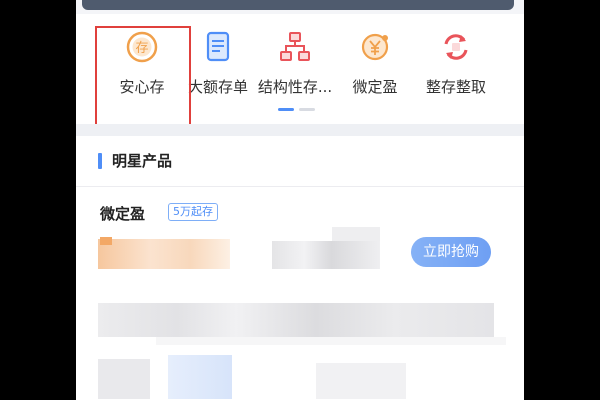  Describe the element at coordinates (456, 47) in the screenshot. I see `exchange-arrows-icon` at that location.